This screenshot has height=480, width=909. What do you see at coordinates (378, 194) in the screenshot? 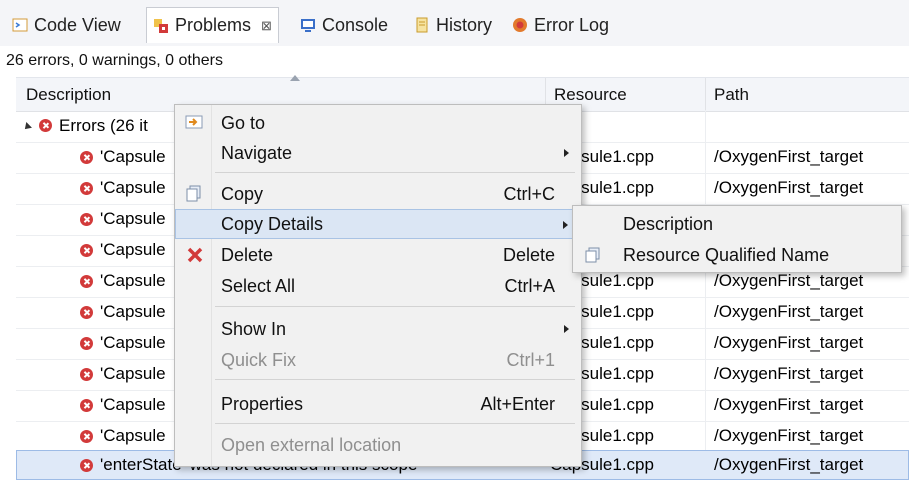
I see `menu-item-copy: Copy Ctrl+C` at bounding box center [378, 194].